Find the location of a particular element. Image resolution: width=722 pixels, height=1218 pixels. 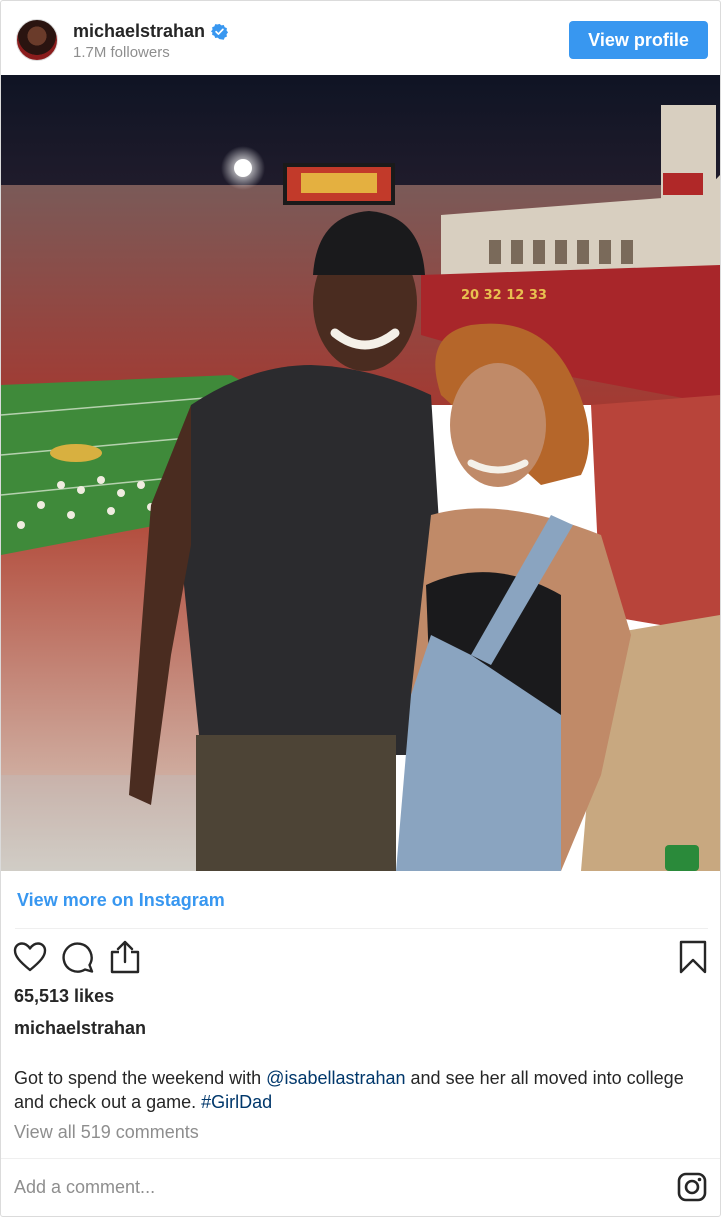

caption-text-start: Got to spend the weekend with is located at coordinates (140, 1078).